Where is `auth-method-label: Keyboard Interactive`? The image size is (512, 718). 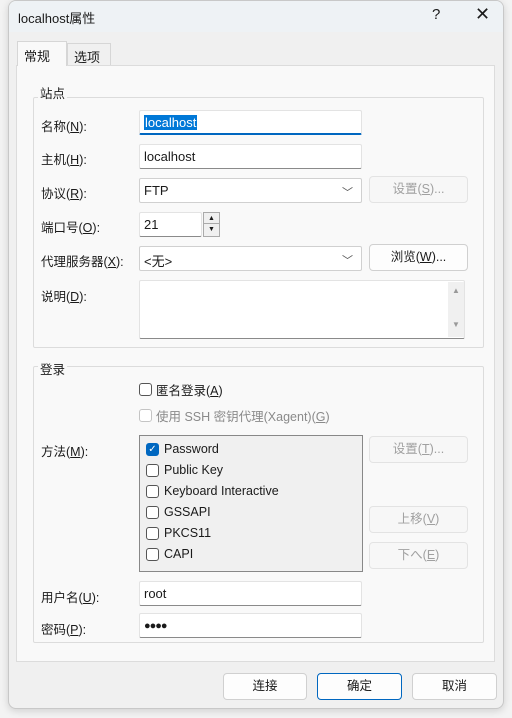 auth-method-label: Keyboard Interactive is located at coordinates (221, 491).